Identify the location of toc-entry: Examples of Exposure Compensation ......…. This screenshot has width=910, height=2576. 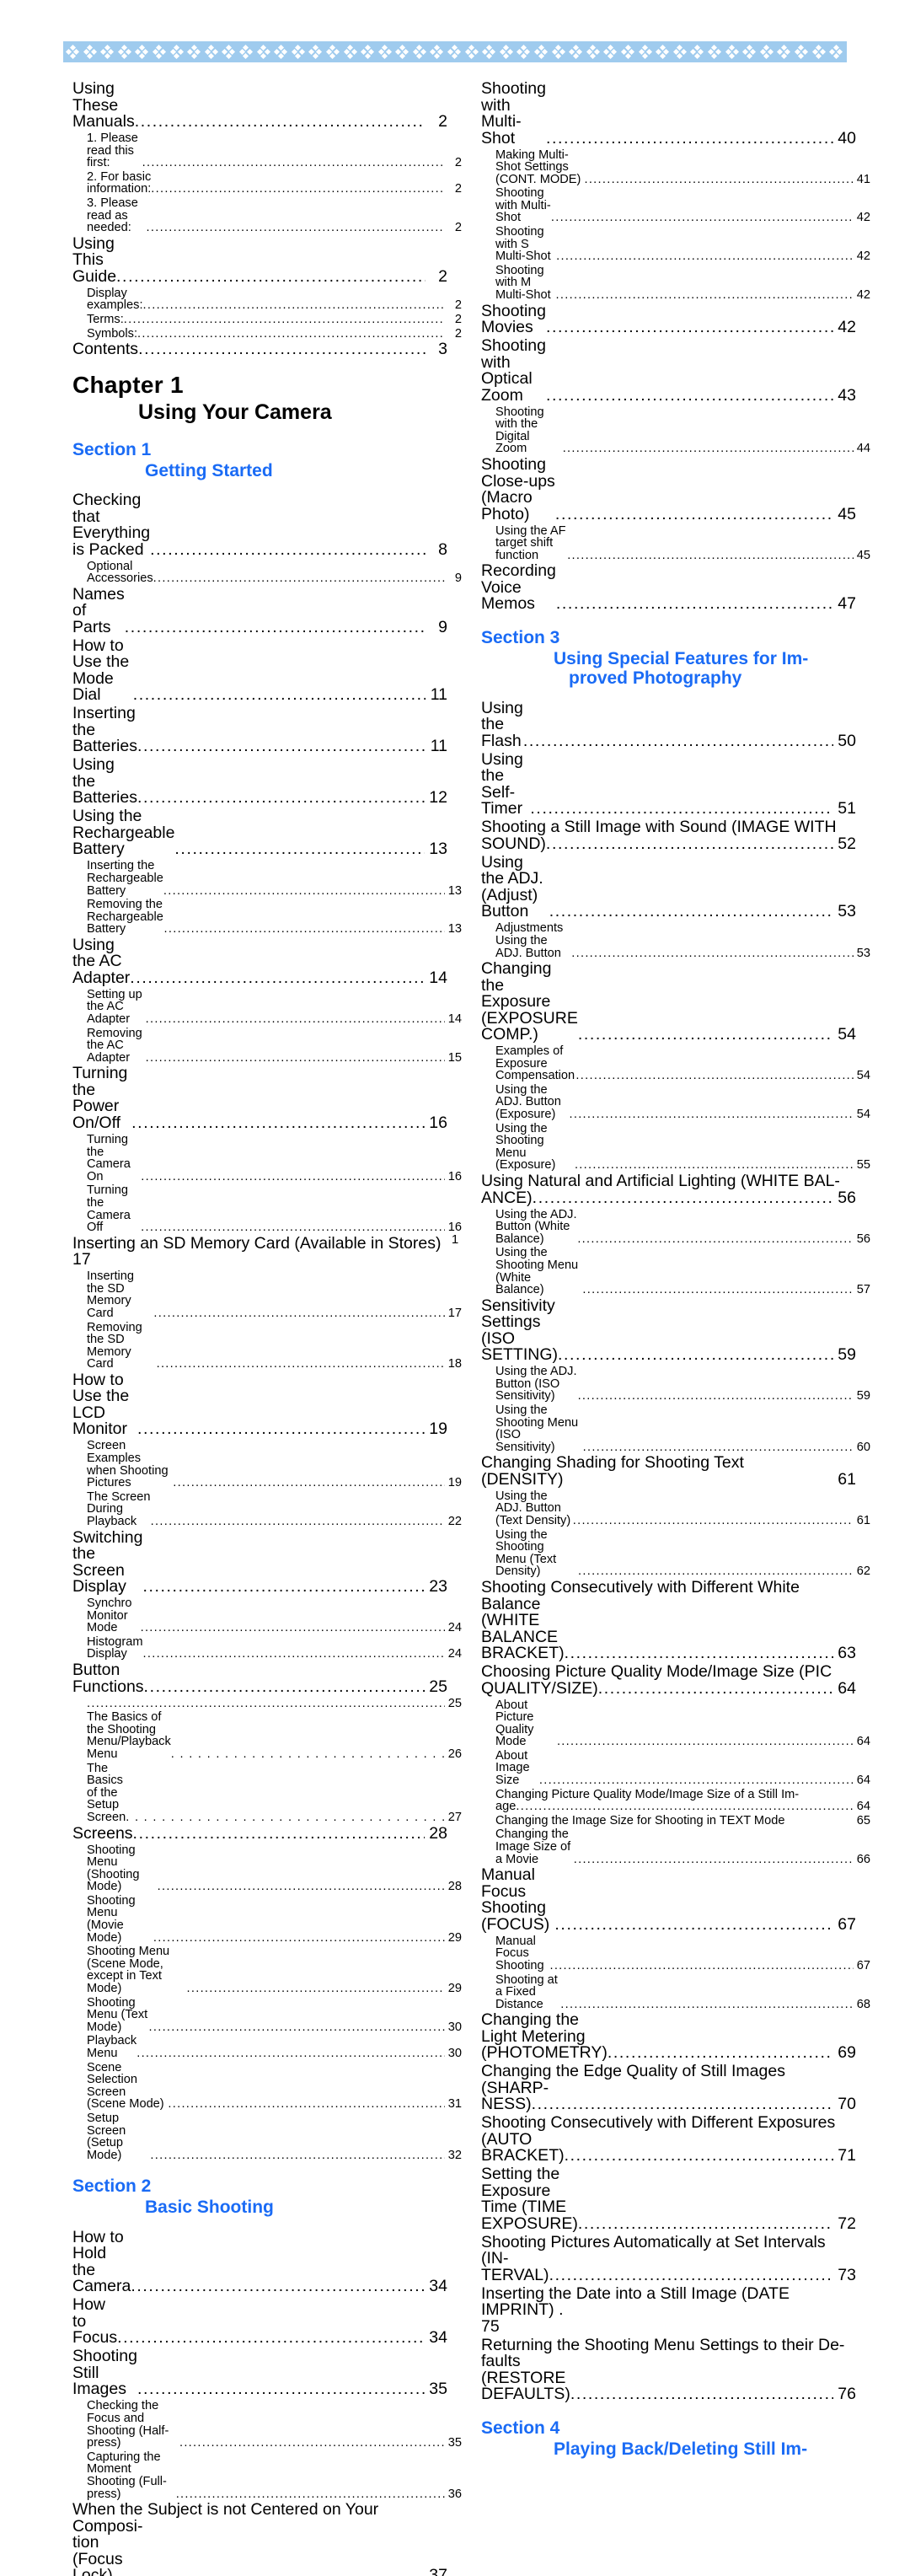
(675, 1063).